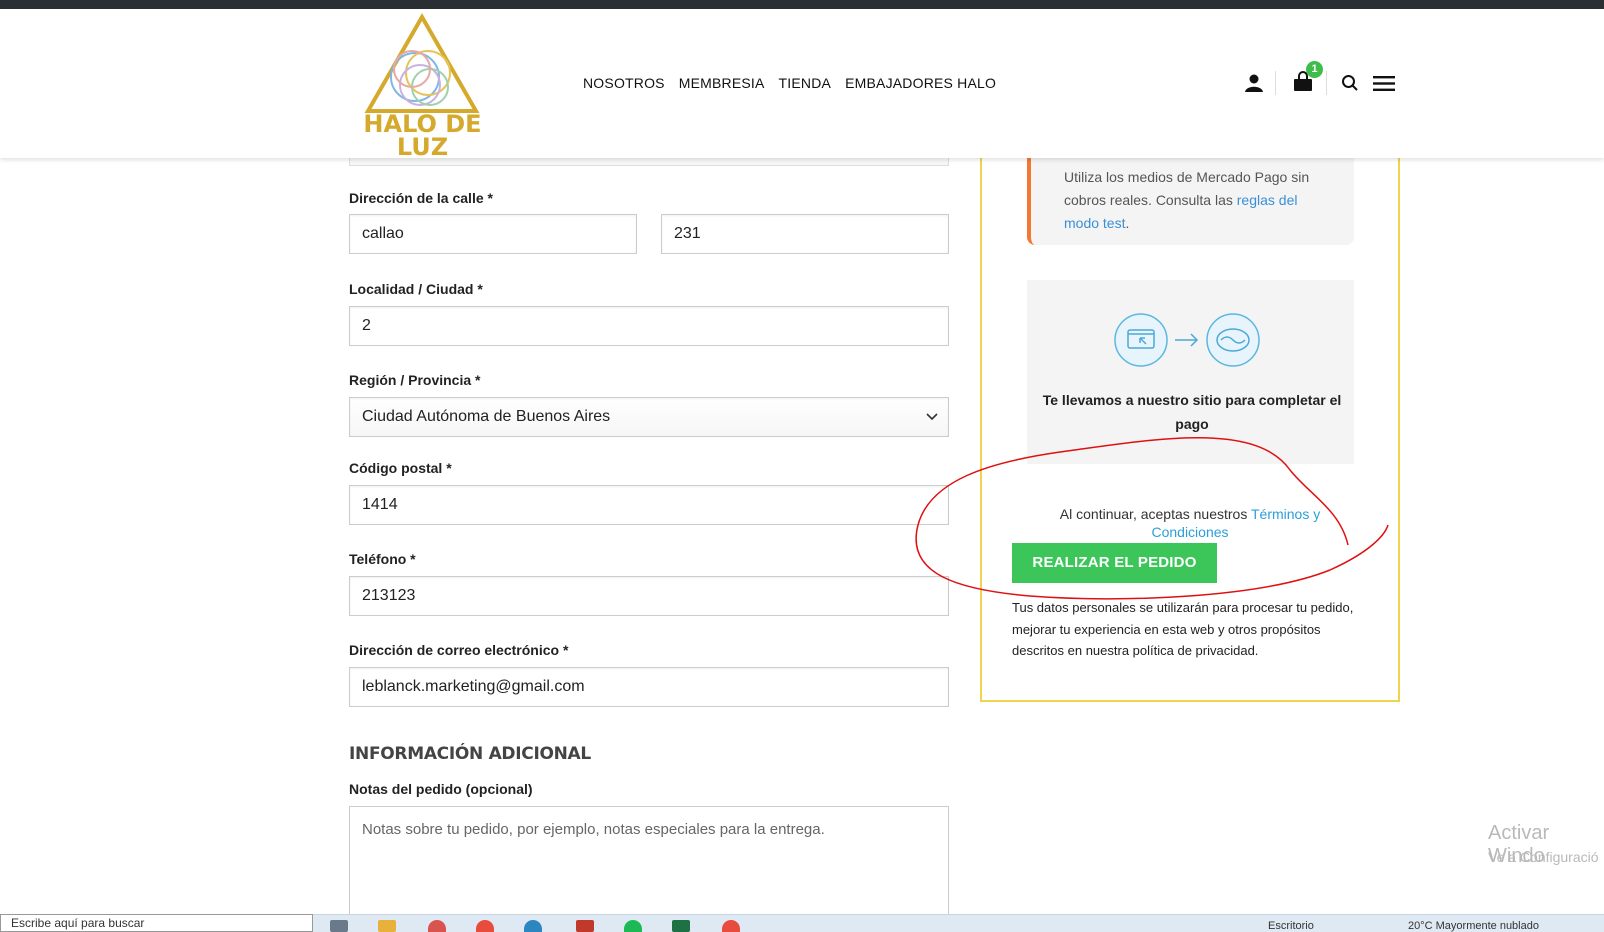  I want to click on city-input: 2, so click(649, 326).